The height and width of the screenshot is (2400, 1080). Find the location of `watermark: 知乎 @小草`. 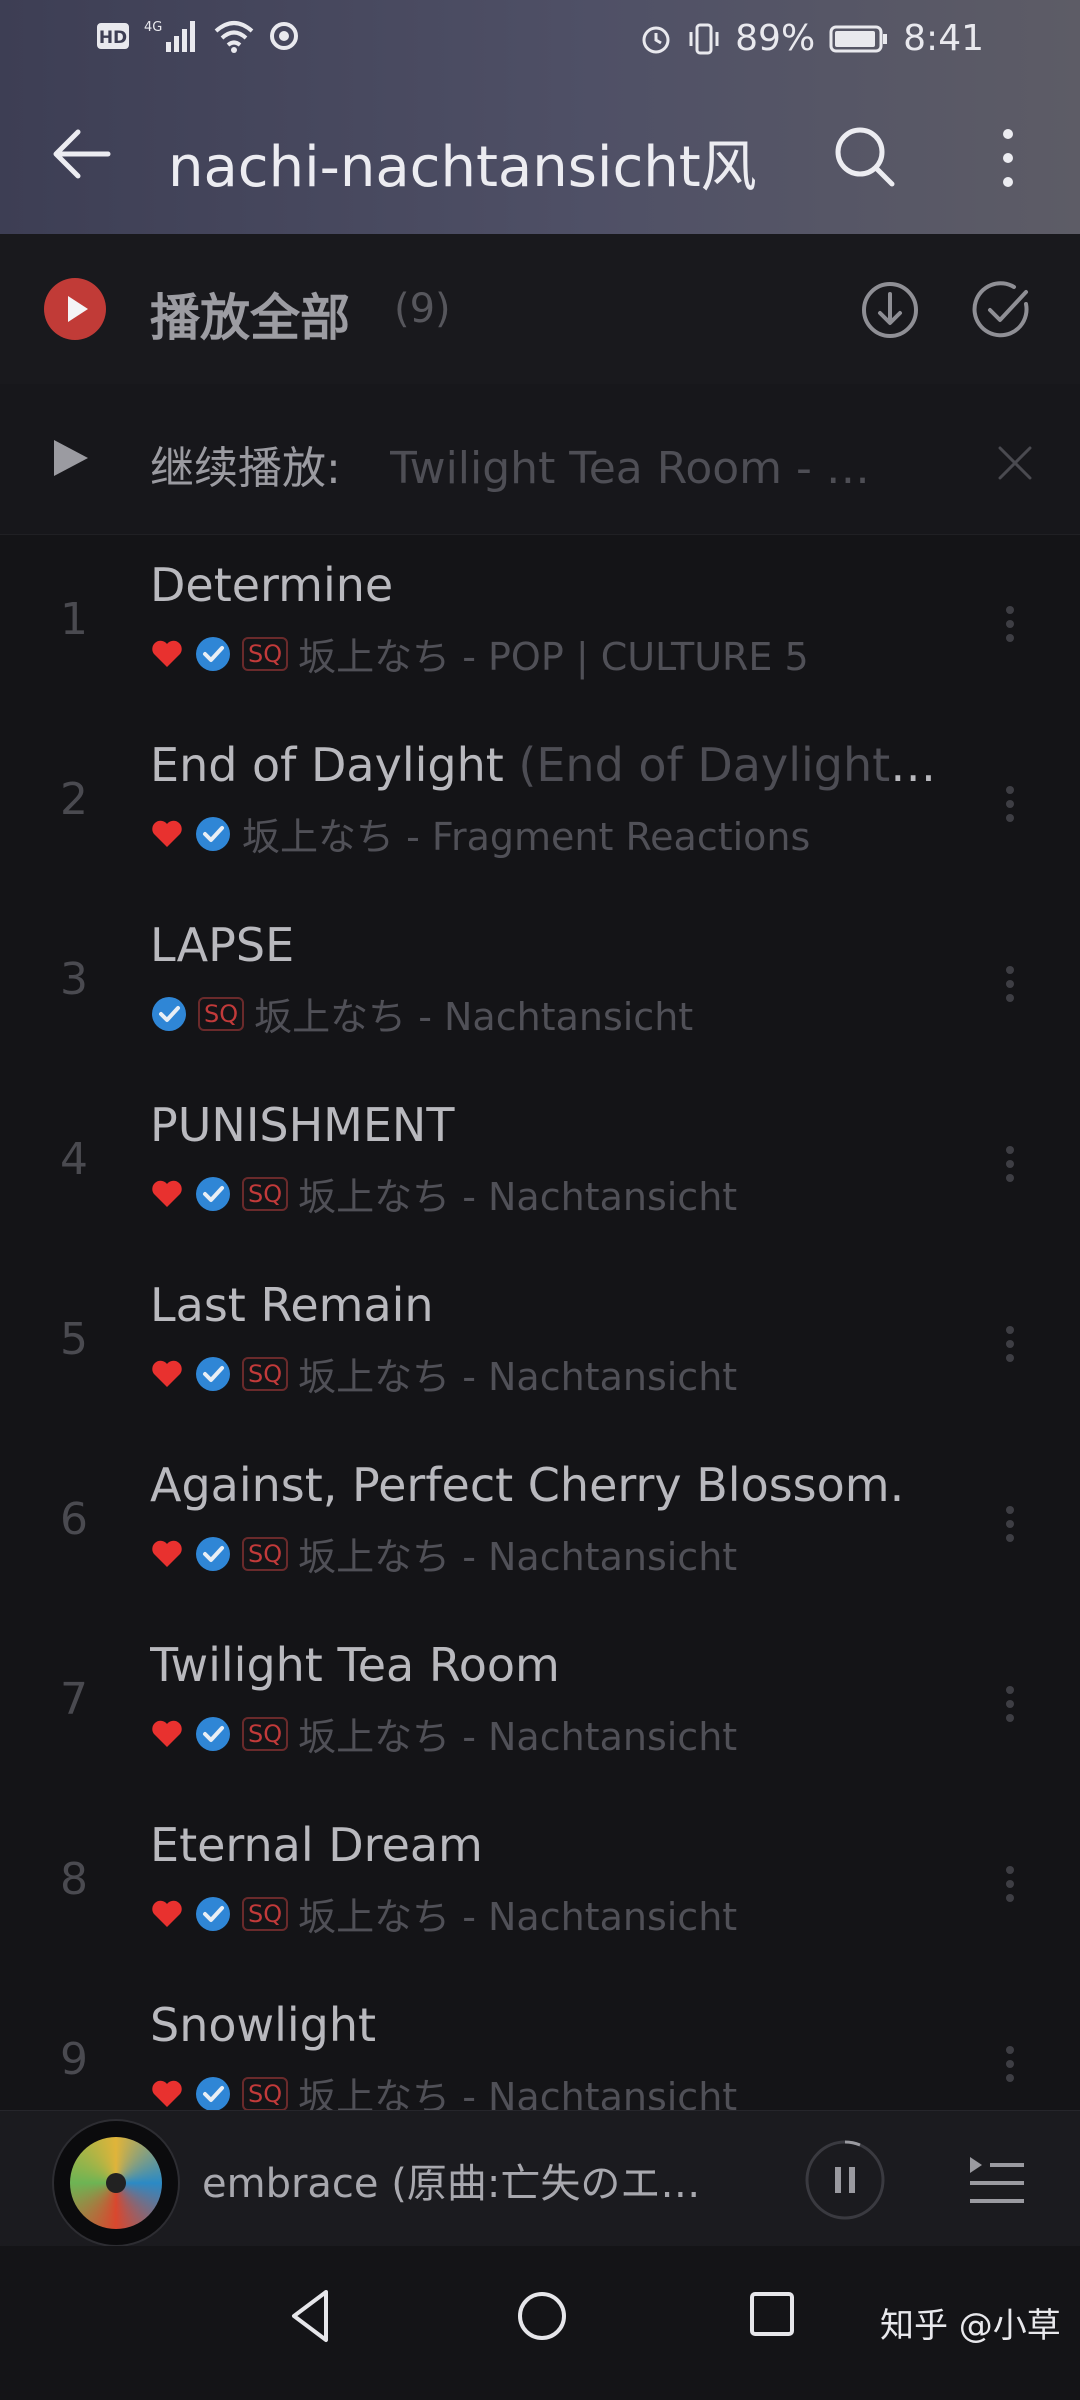

watermark: 知乎 @小草 is located at coordinates (970, 2326).